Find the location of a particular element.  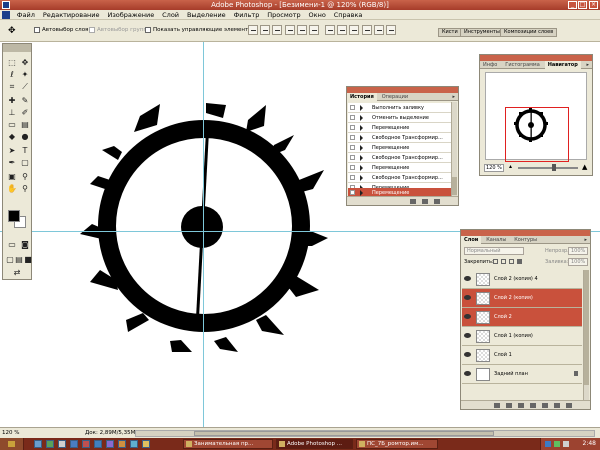

opacity-field: 100% is located at coordinates (578, 251).